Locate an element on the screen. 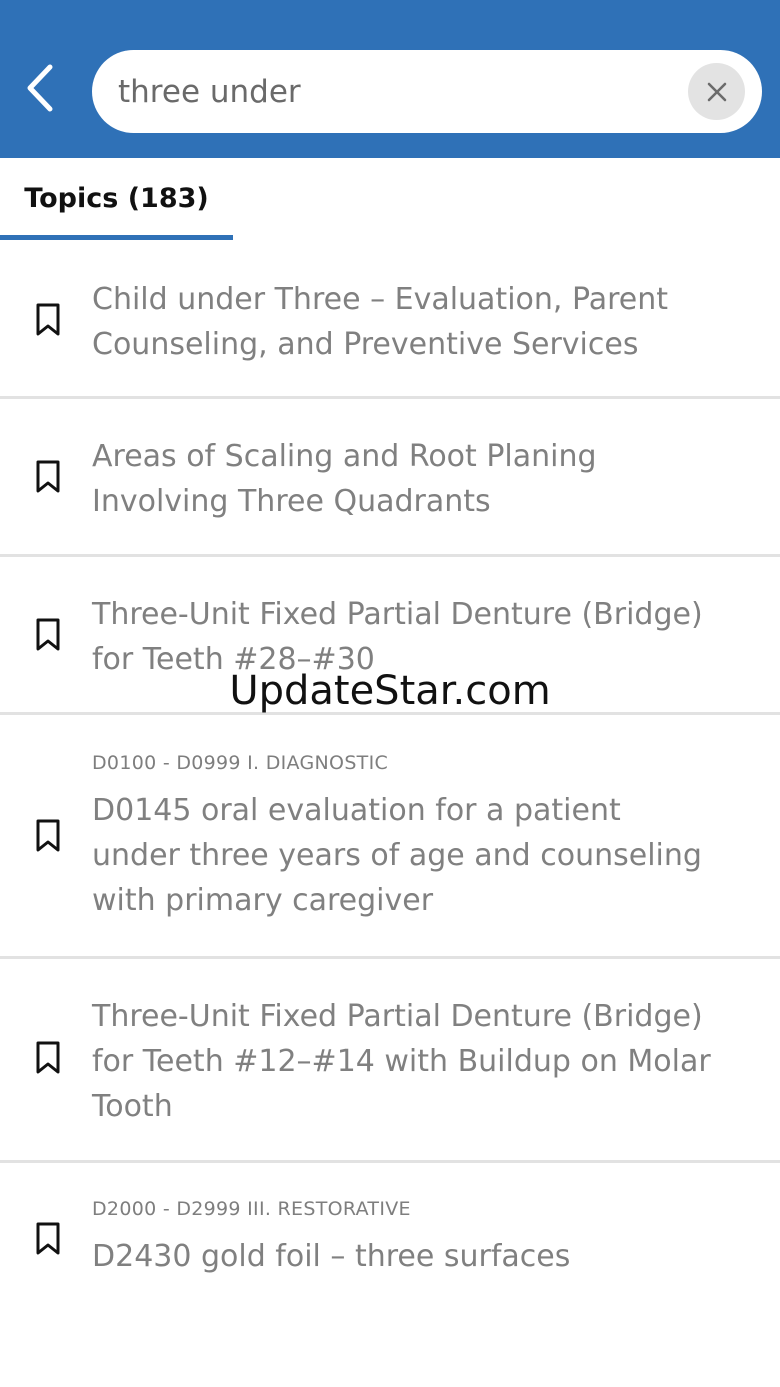 The image size is (780, 1387). active-tab-indicator is located at coordinates (116, 237).